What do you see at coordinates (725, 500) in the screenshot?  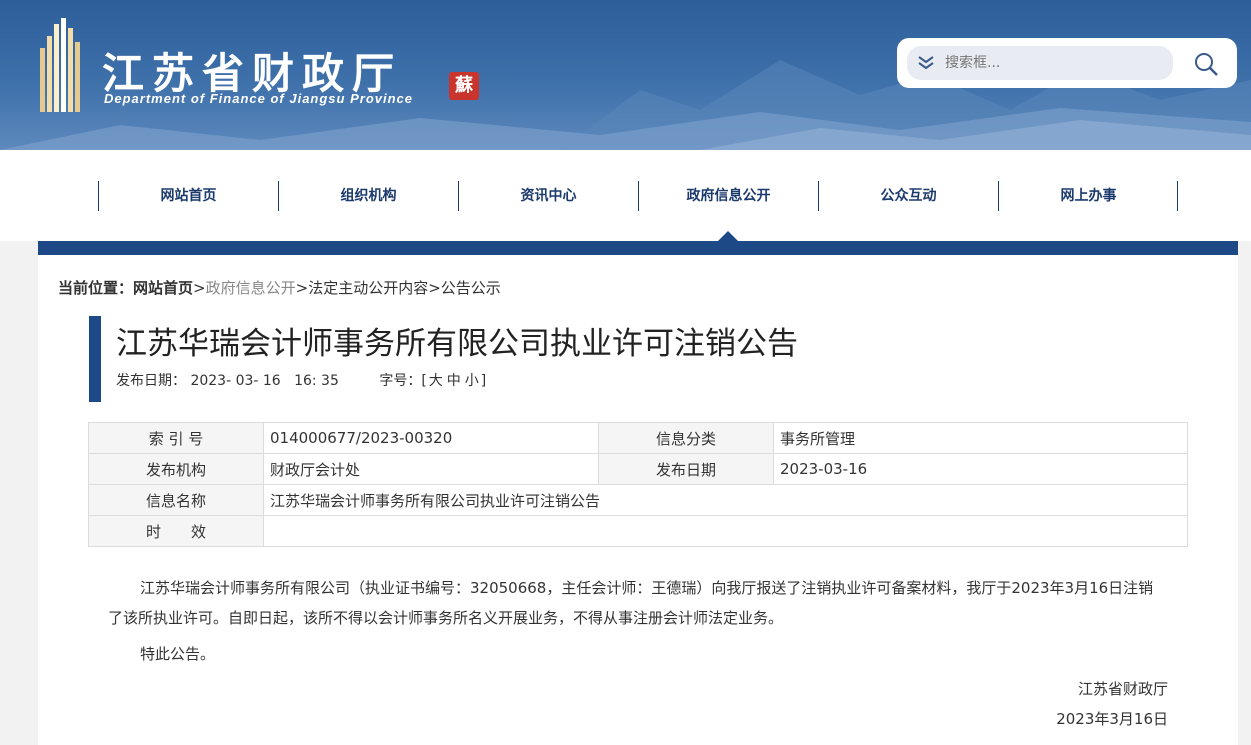 I see `name-value: 江苏华瑞会计师事务所有限公司执业许可注销公告` at bounding box center [725, 500].